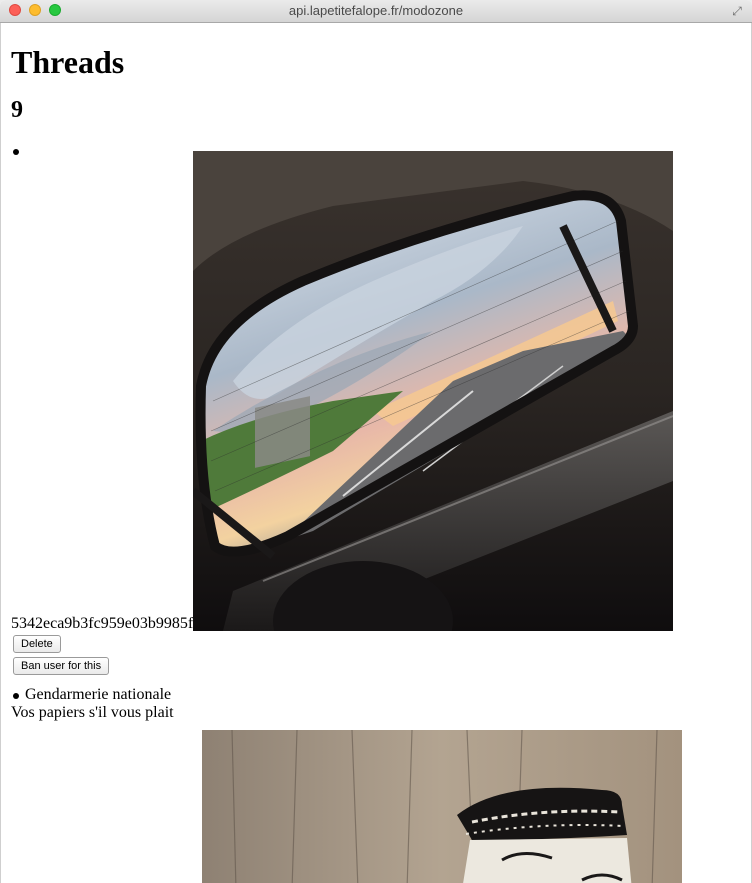 The height and width of the screenshot is (883, 752). I want to click on delete-button: Delete, so click(37, 644).